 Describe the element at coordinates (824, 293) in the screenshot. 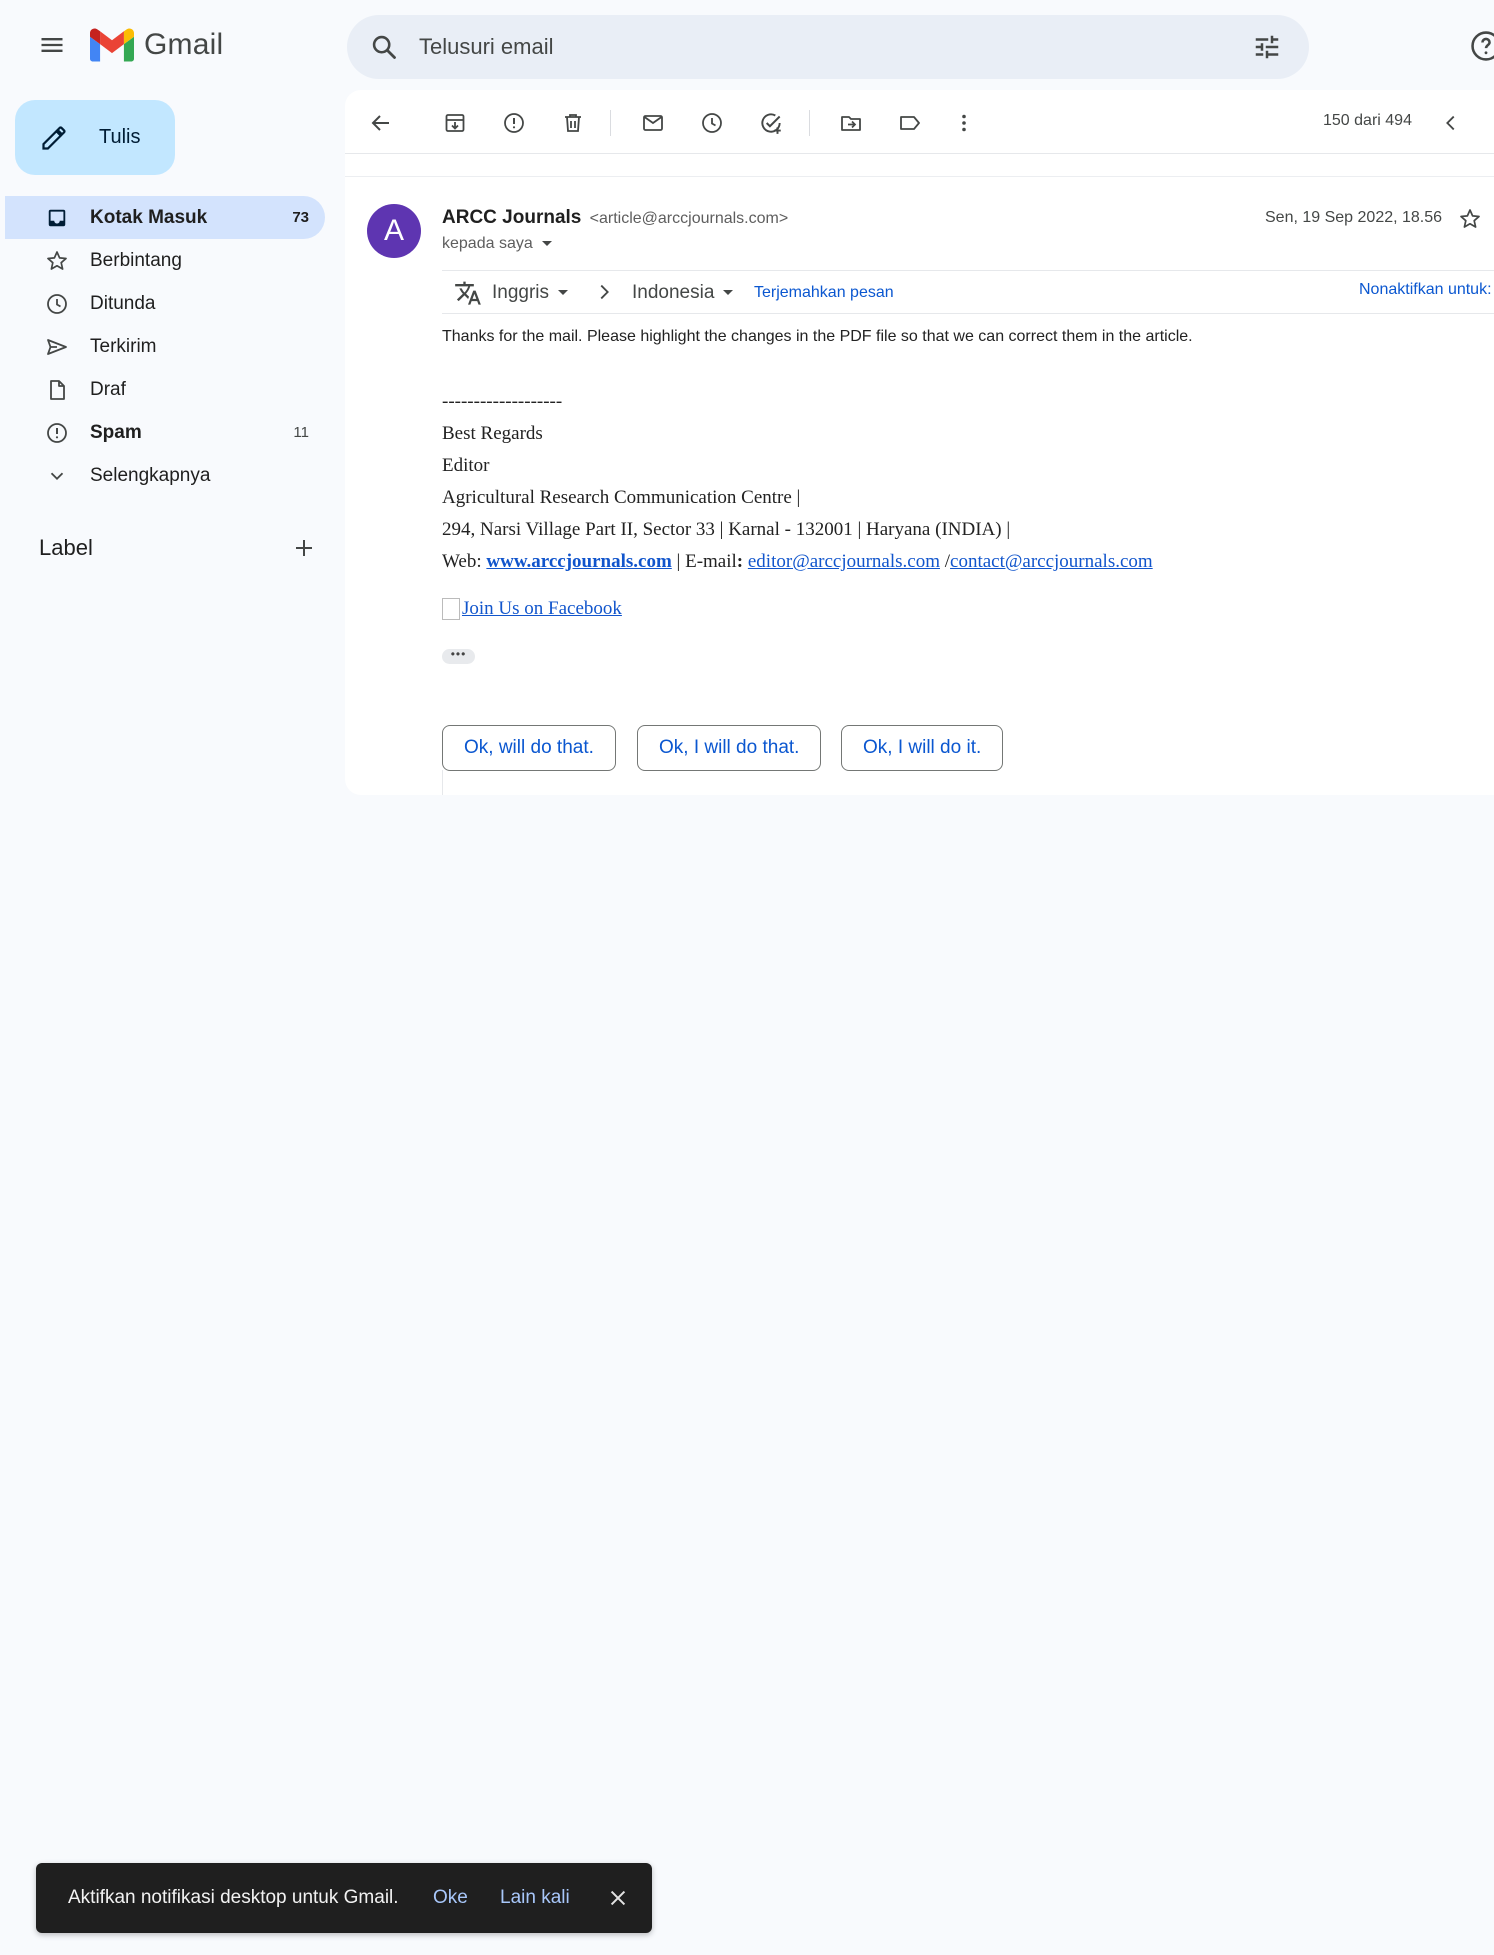

I see `translate-message-link: Terjemahkan pesan` at that location.